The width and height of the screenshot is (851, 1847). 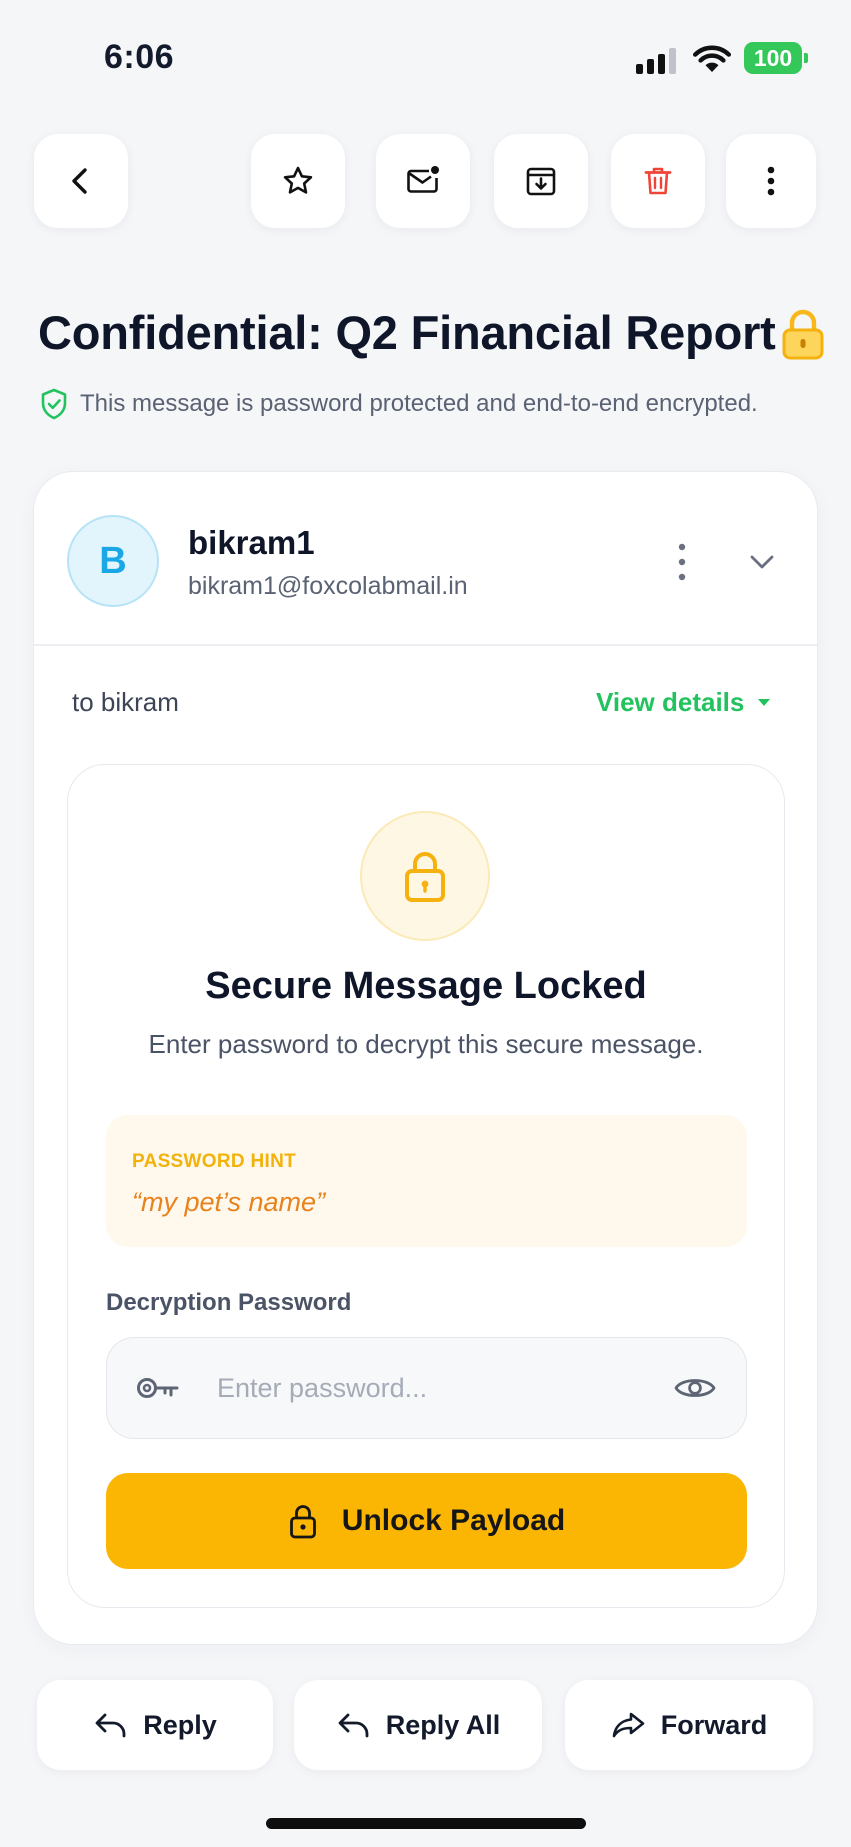 I want to click on sender-name: bikram1, so click(x=251, y=542).